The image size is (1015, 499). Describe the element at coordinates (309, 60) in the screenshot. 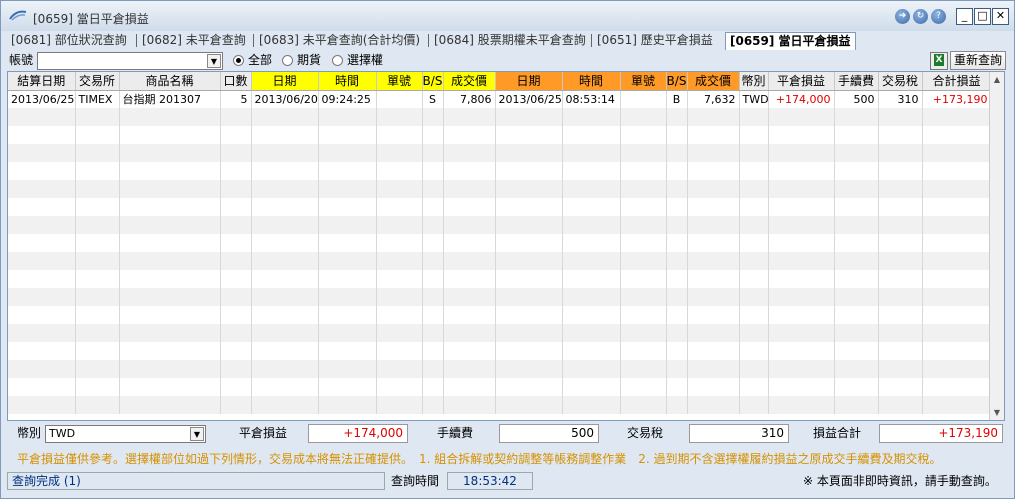

I see `radio-futures-label: 期貨` at that location.